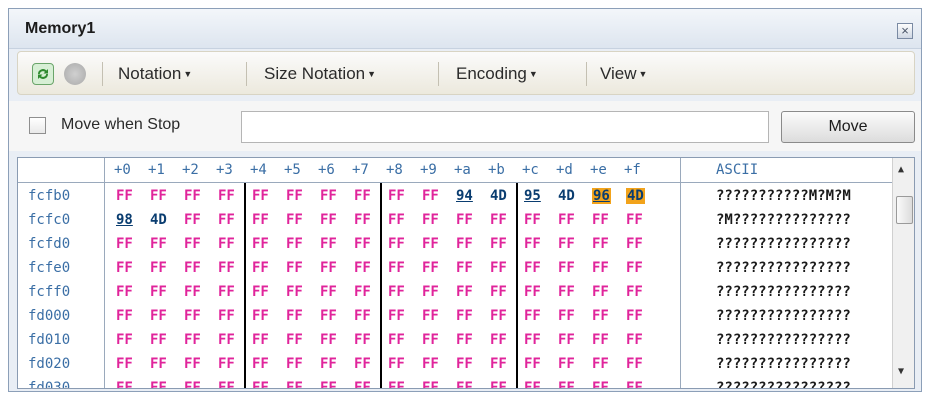 The image size is (928, 396). I want to click on scroll-down-icon: ▼, so click(901, 371).